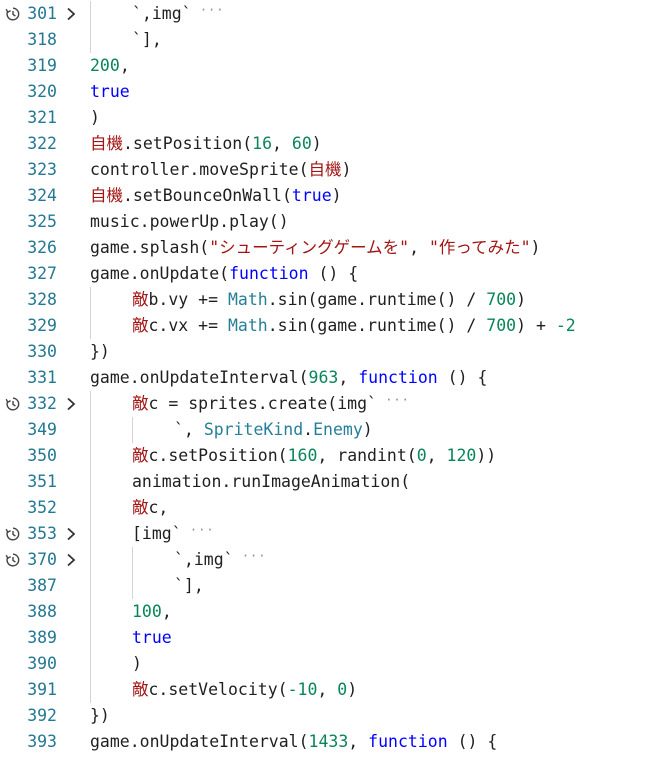  I want to click on code-token: }), so click(100, 351).